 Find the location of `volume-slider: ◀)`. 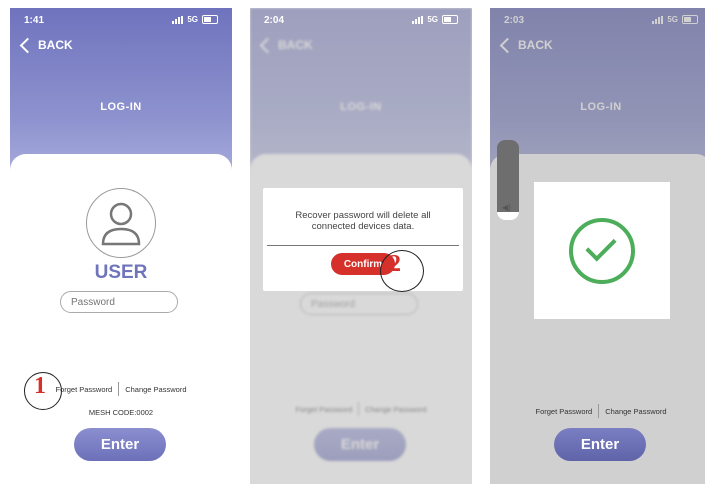

volume-slider: ◀) is located at coordinates (508, 180).